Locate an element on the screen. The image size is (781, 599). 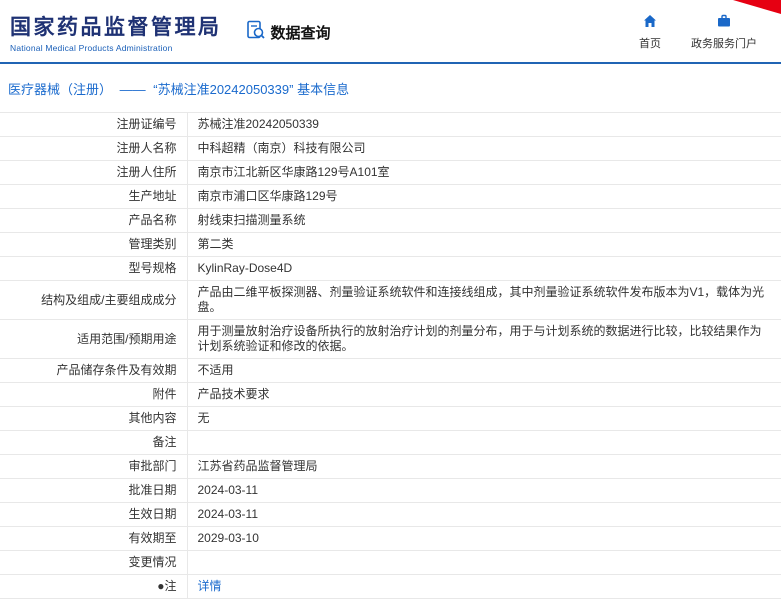
row-label: 批准日期 is located at coordinates (94, 490).